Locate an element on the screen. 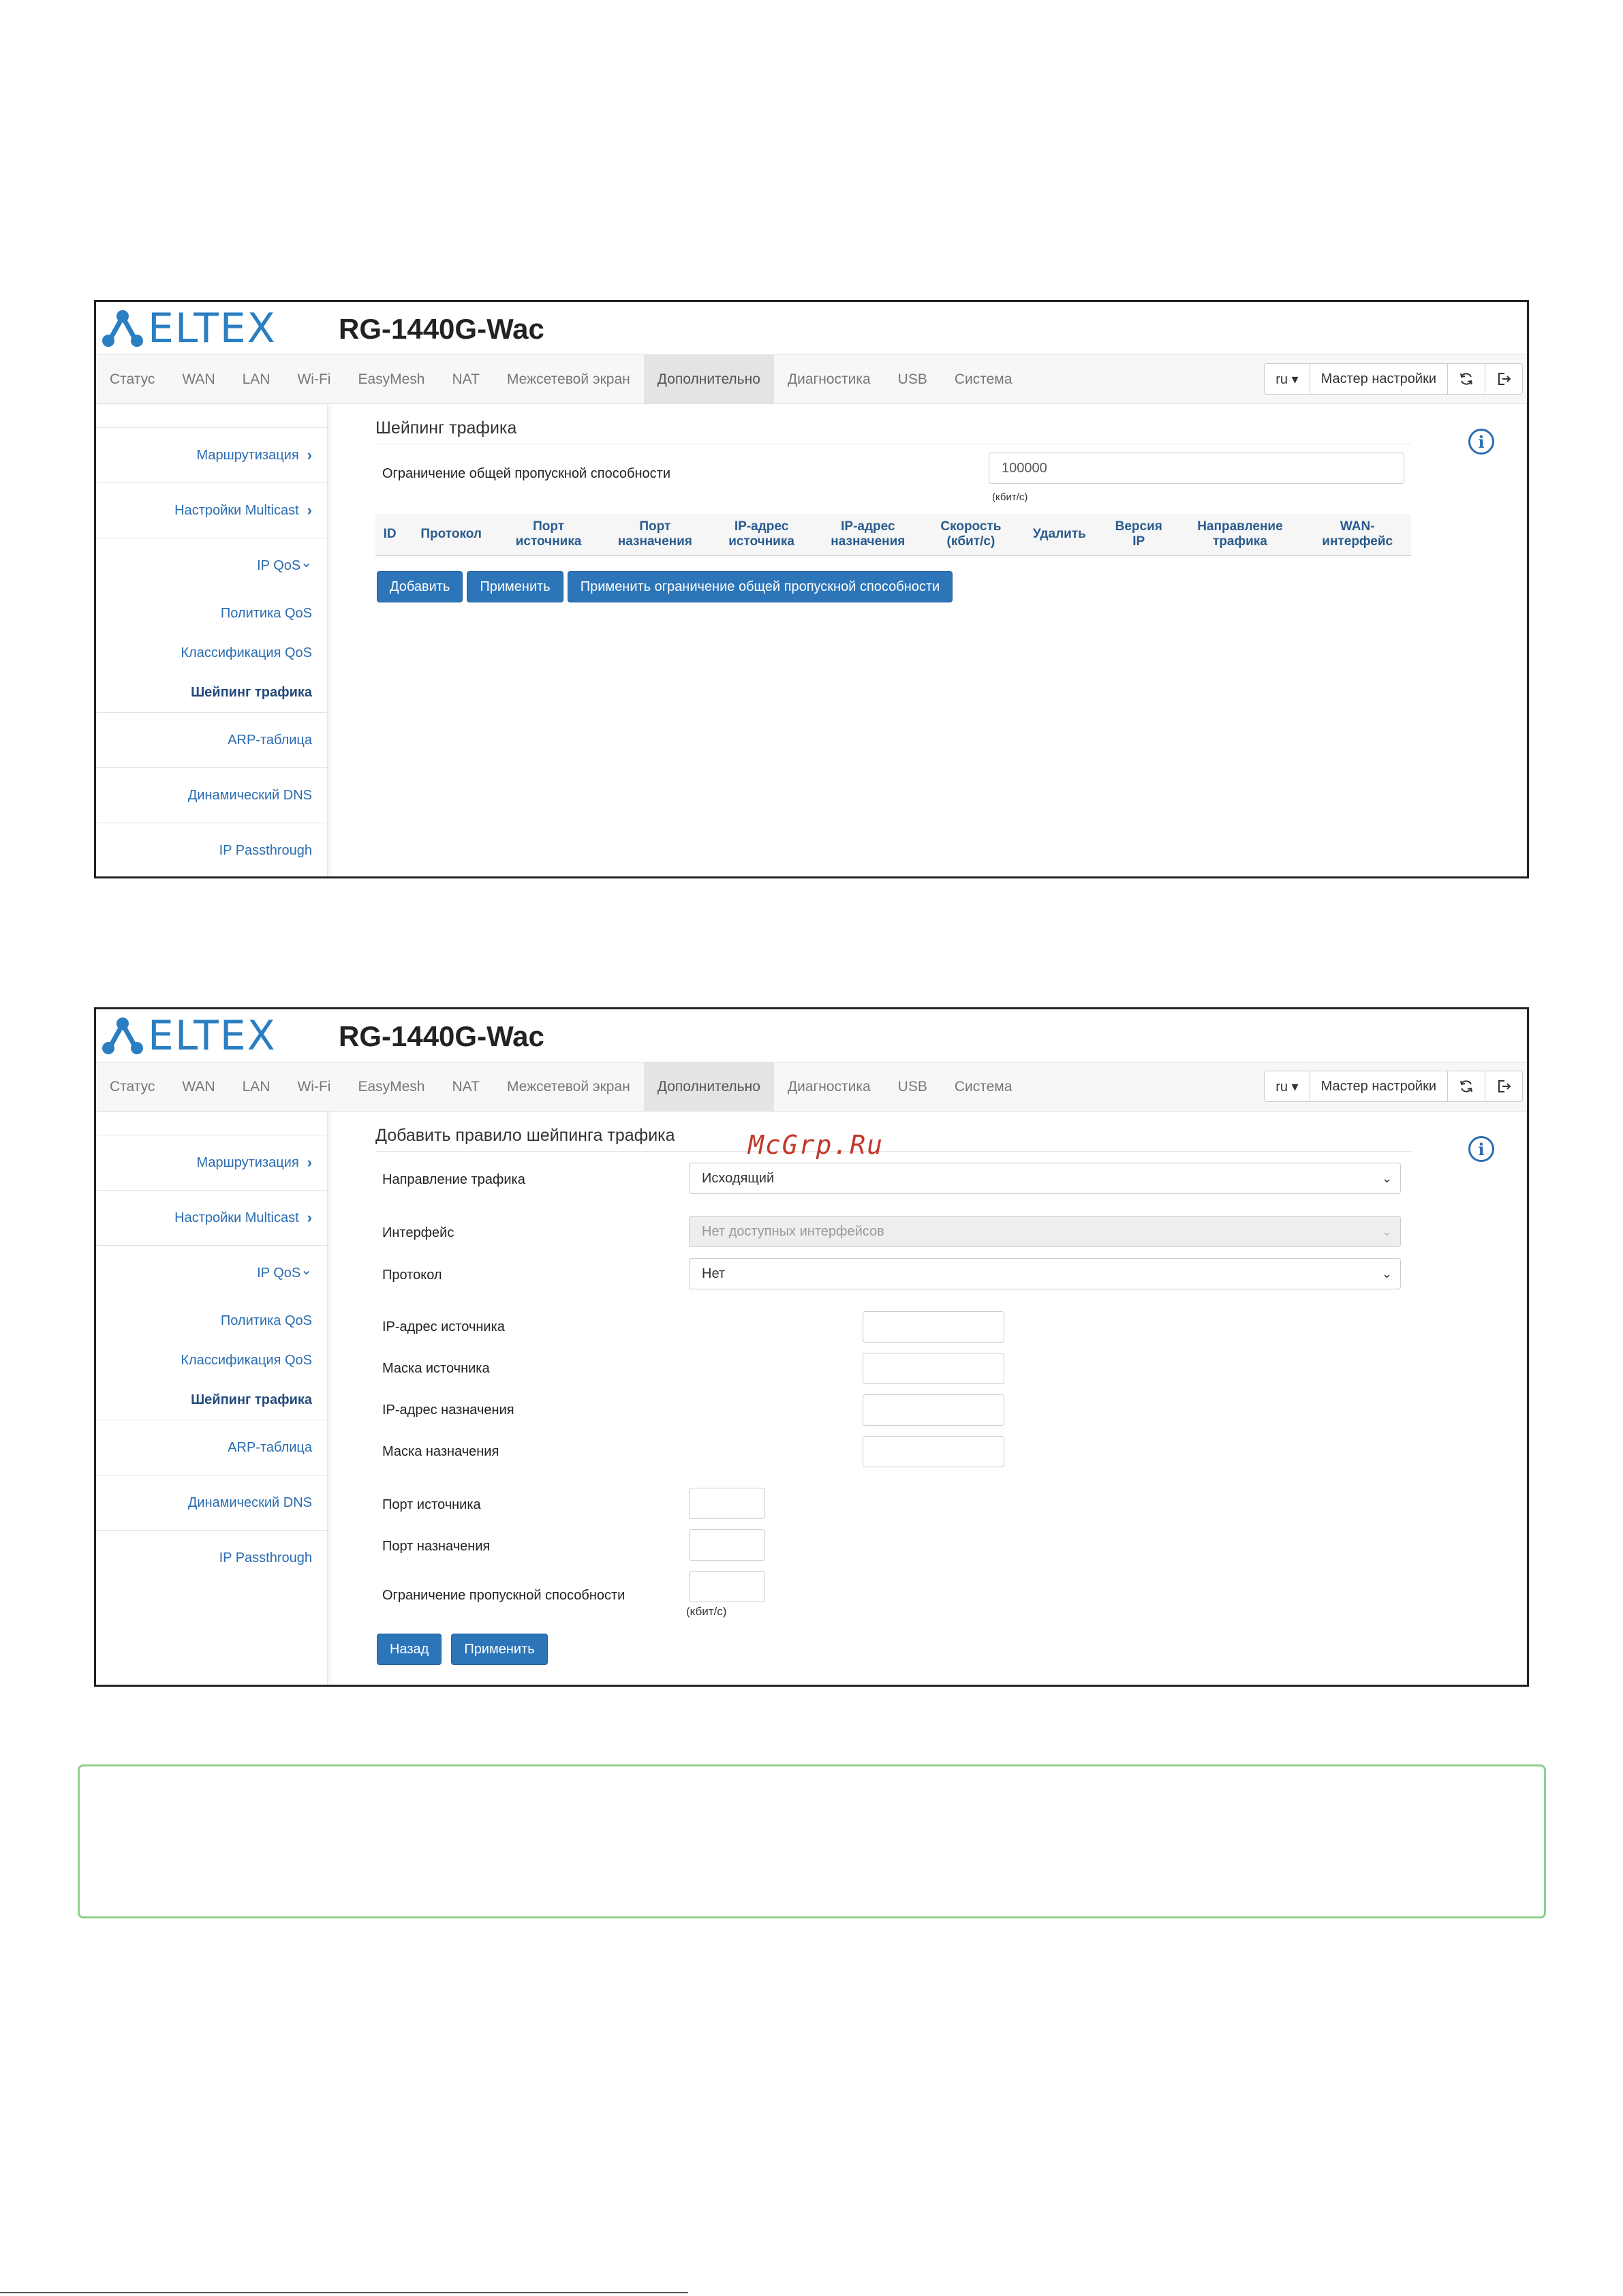 The width and height of the screenshot is (1623, 2296). col-delete: Удалить is located at coordinates (1059, 535).